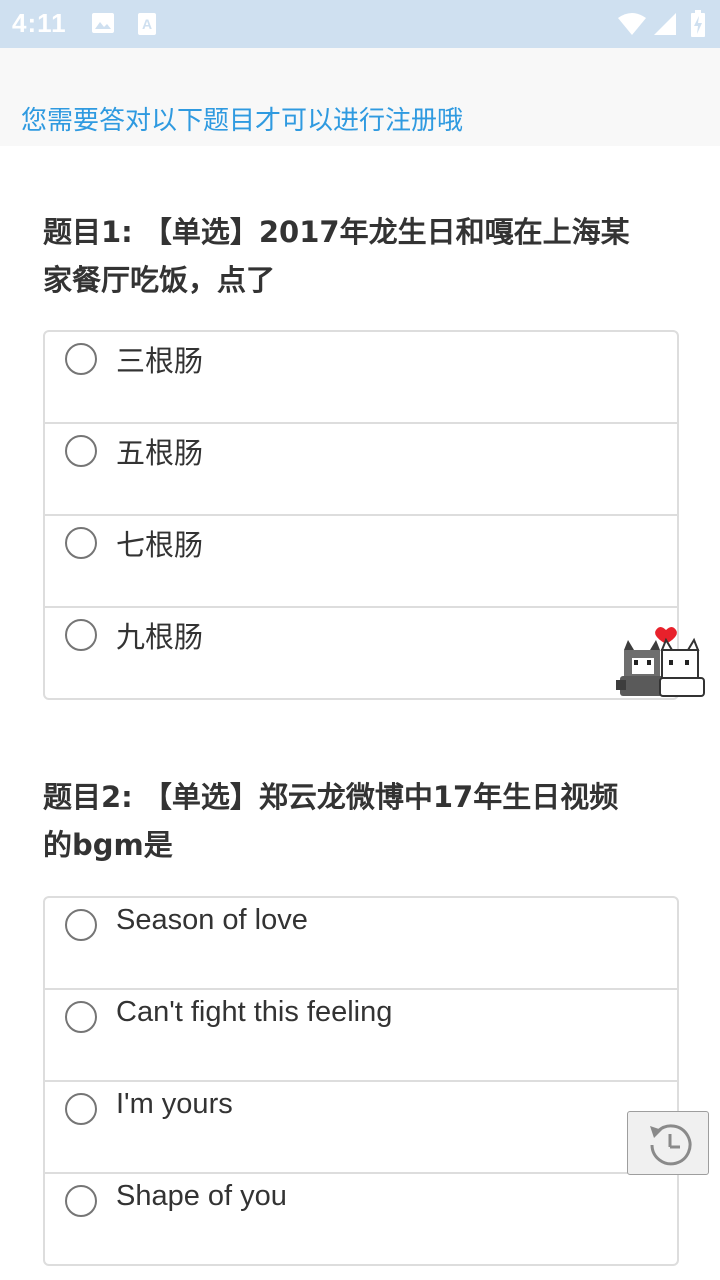 The height and width of the screenshot is (1280, 720). I want to click on question-2-title: 题目2: 【单选】郑云龙微博中17年生日视频 的bgm是, so click(358, 821).